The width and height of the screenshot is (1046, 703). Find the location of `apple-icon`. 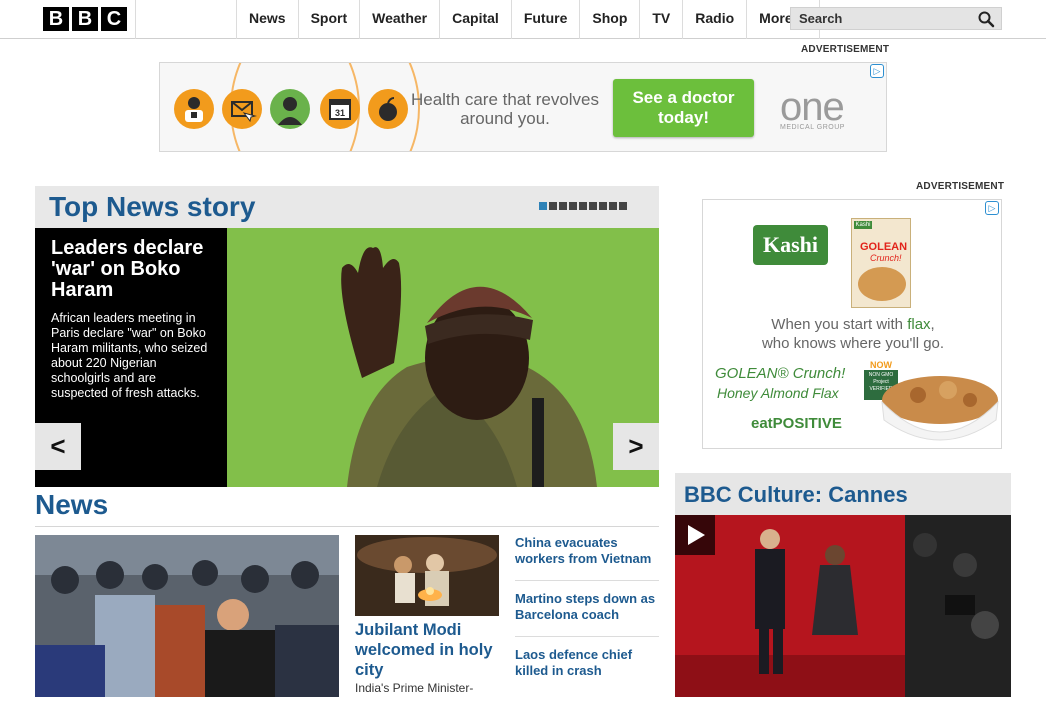

apple-icon is located at coordinates (388, 109).